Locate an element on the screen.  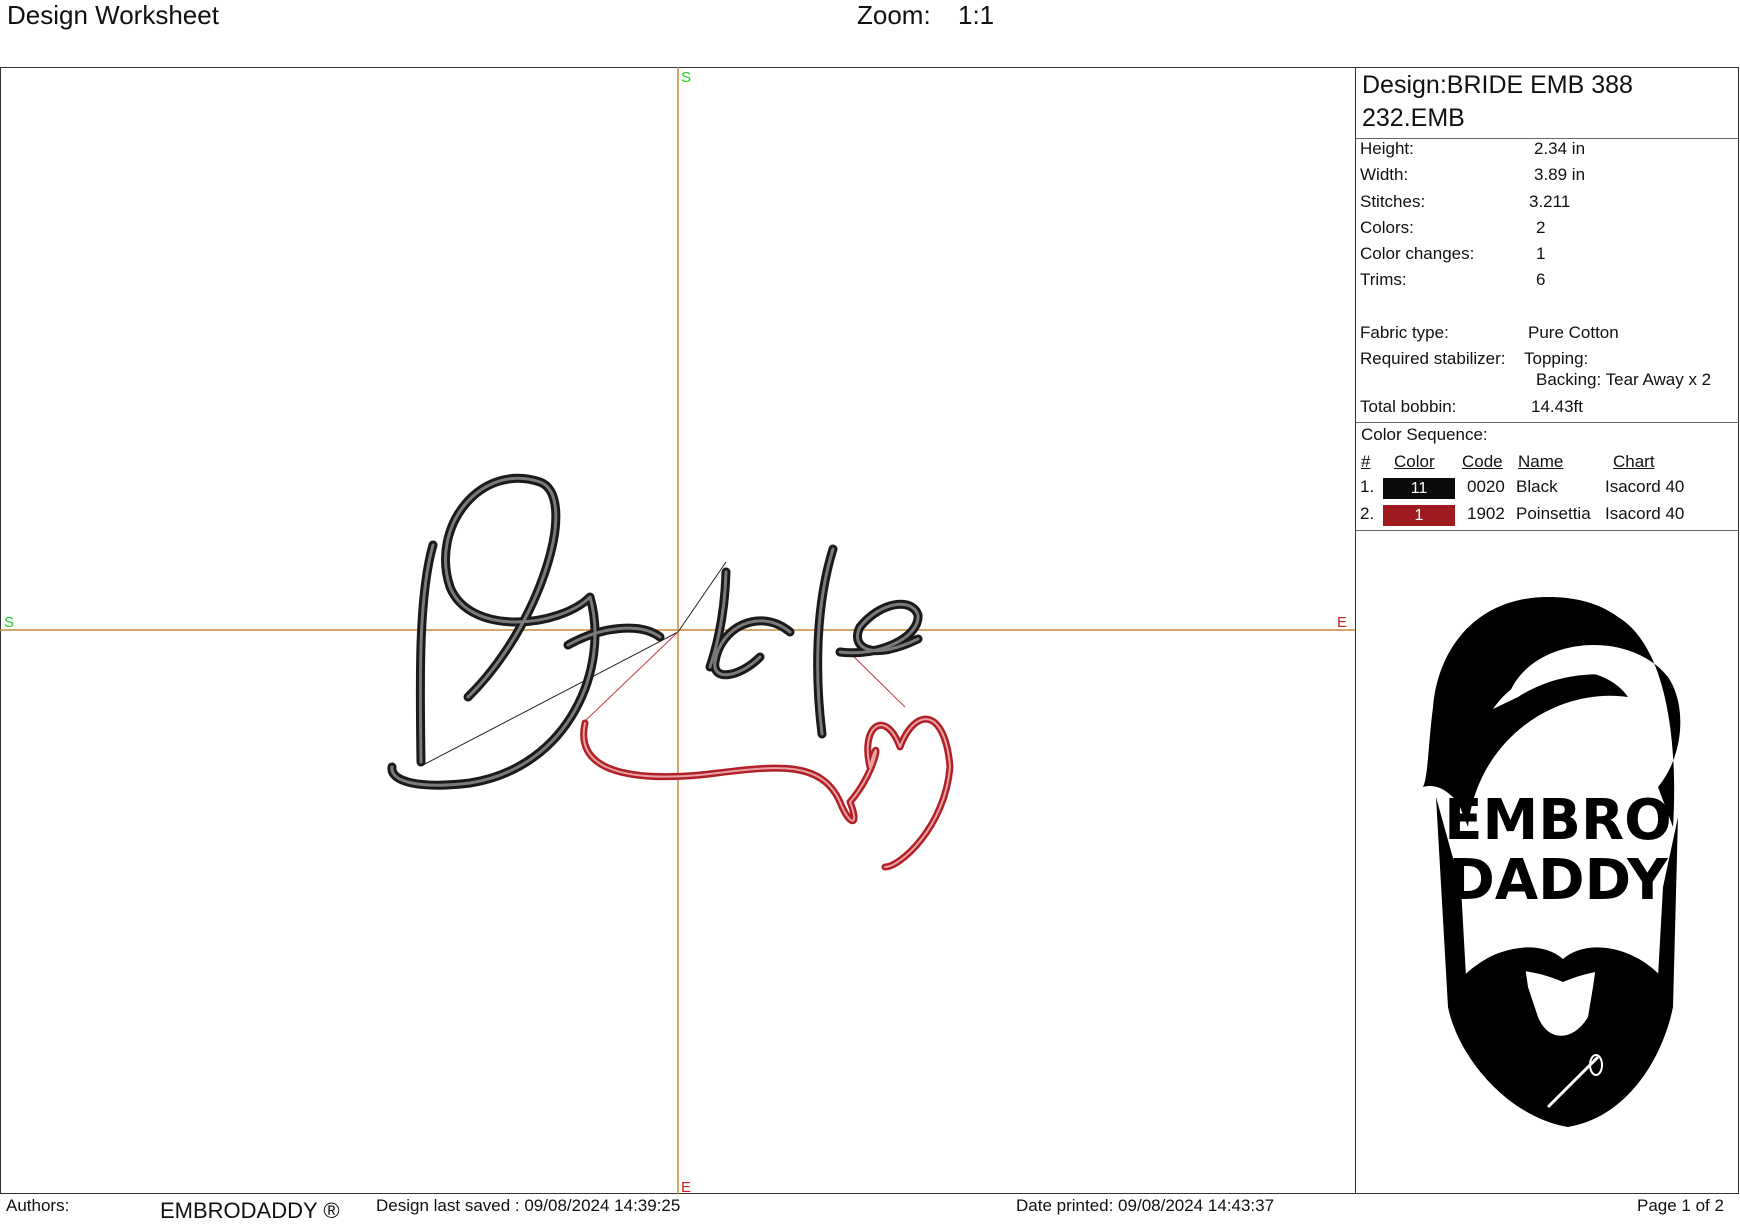
last-saved: Design last saved : 09/08/2024 14:39:25 is located at coordinates (528, 1205).